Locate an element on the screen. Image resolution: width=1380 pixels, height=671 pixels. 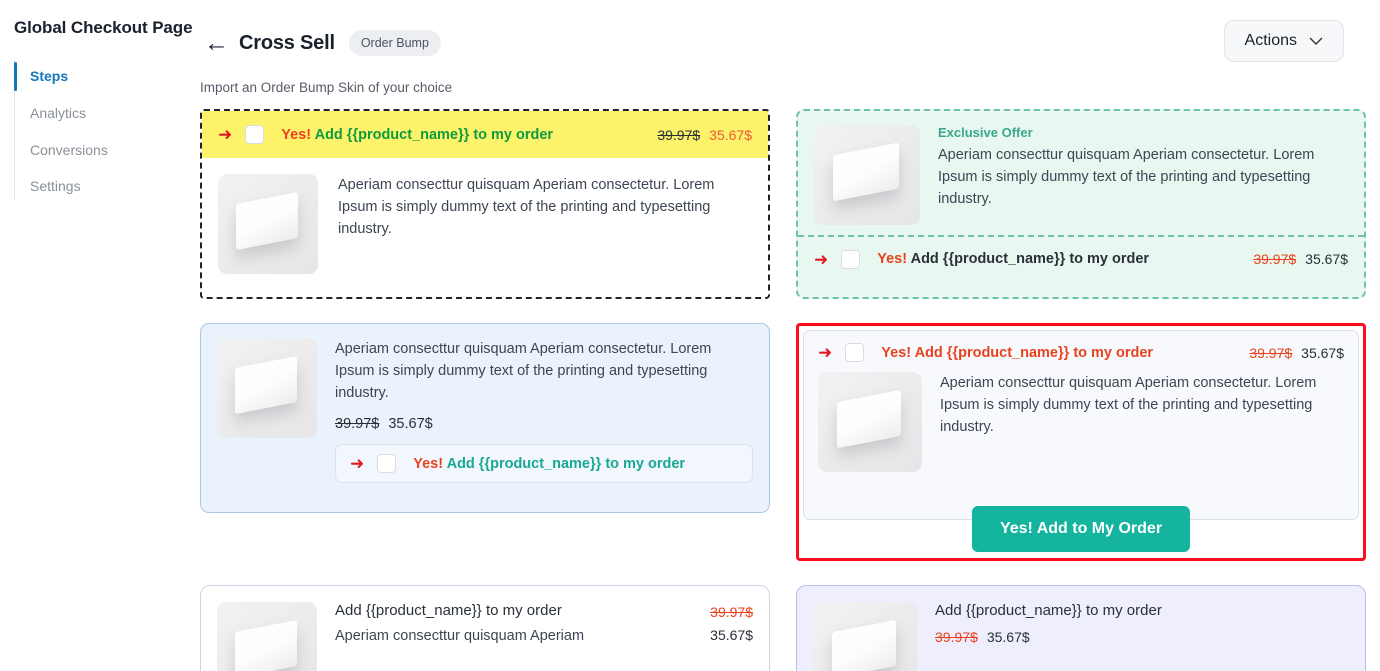
skin6-price-row: 39.97$ 35.67$ is located at coordinates (1048, 637).